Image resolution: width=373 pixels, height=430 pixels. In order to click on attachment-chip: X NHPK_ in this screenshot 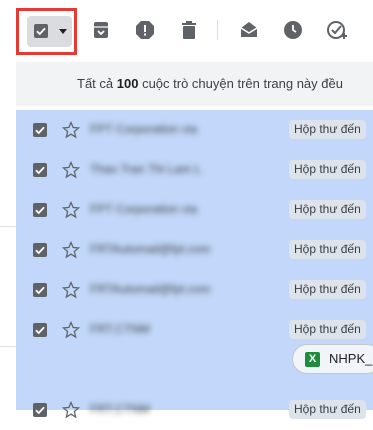, I will do `click(332, 359)`.